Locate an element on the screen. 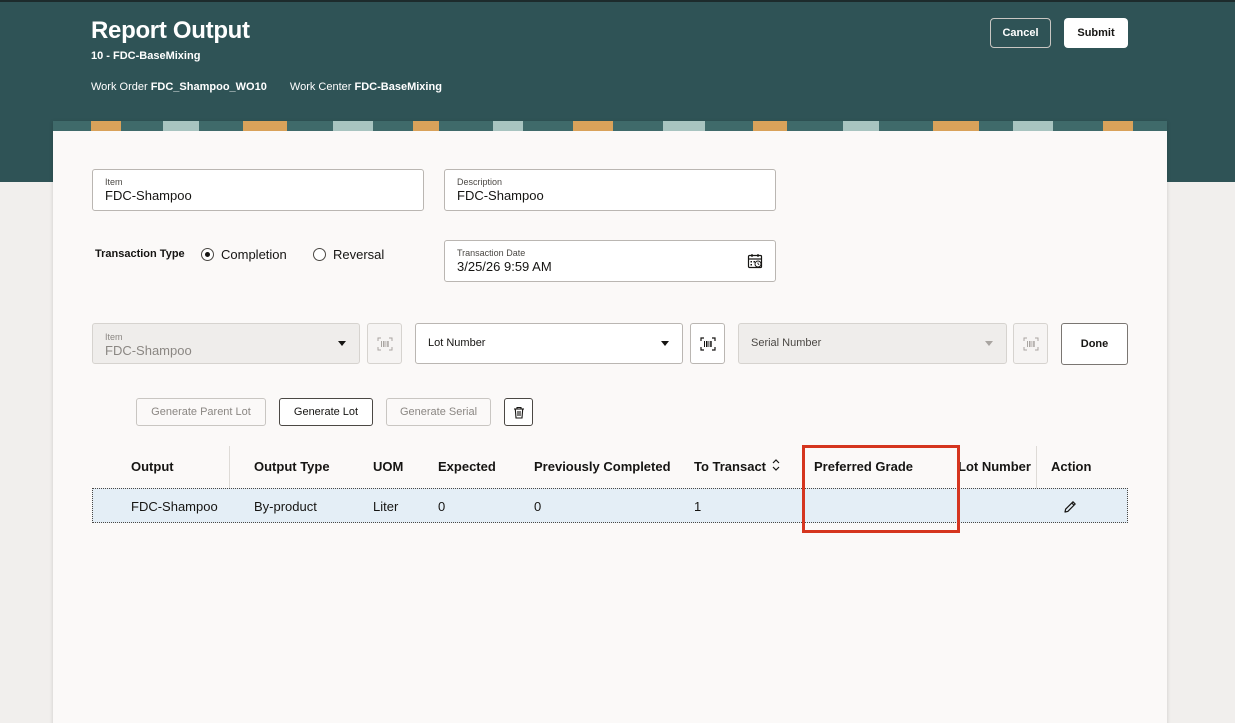 The height and width of the screenshot is (723, 1235). description-label: Description is located at coordinates (480, 182).